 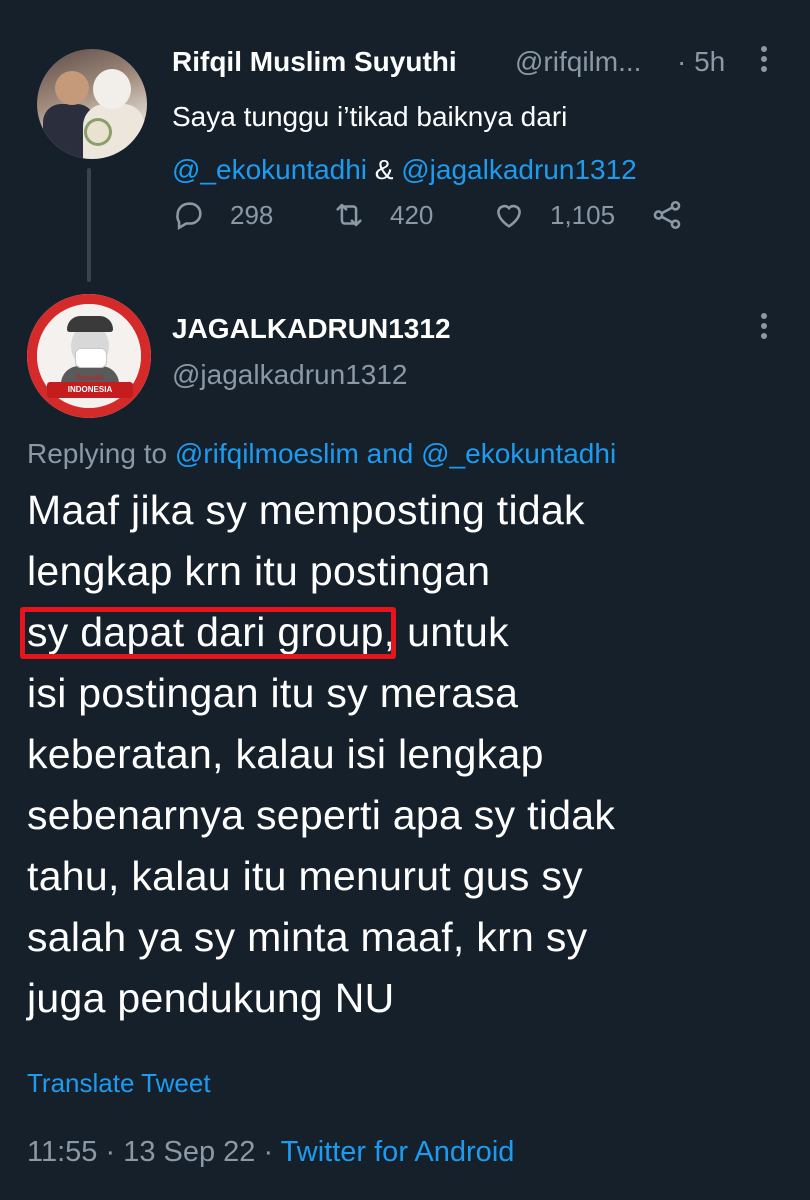 I want to click on tweet-text-fragment: , untuk, so click(x=446, y=632).